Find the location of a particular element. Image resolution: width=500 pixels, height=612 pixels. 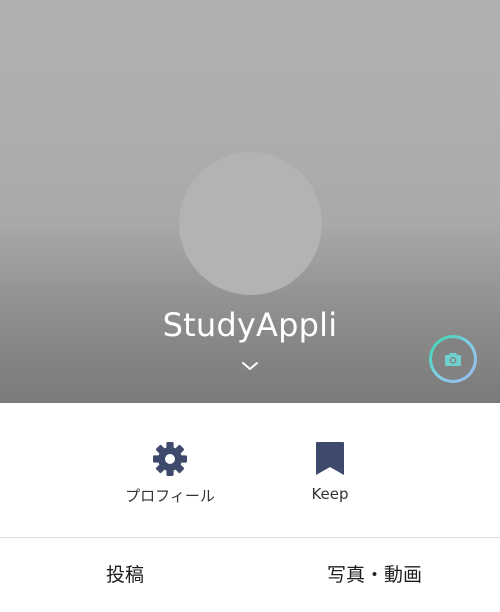

tab-photos-videos: 写真・動画 is located at coordinates (374, 575).